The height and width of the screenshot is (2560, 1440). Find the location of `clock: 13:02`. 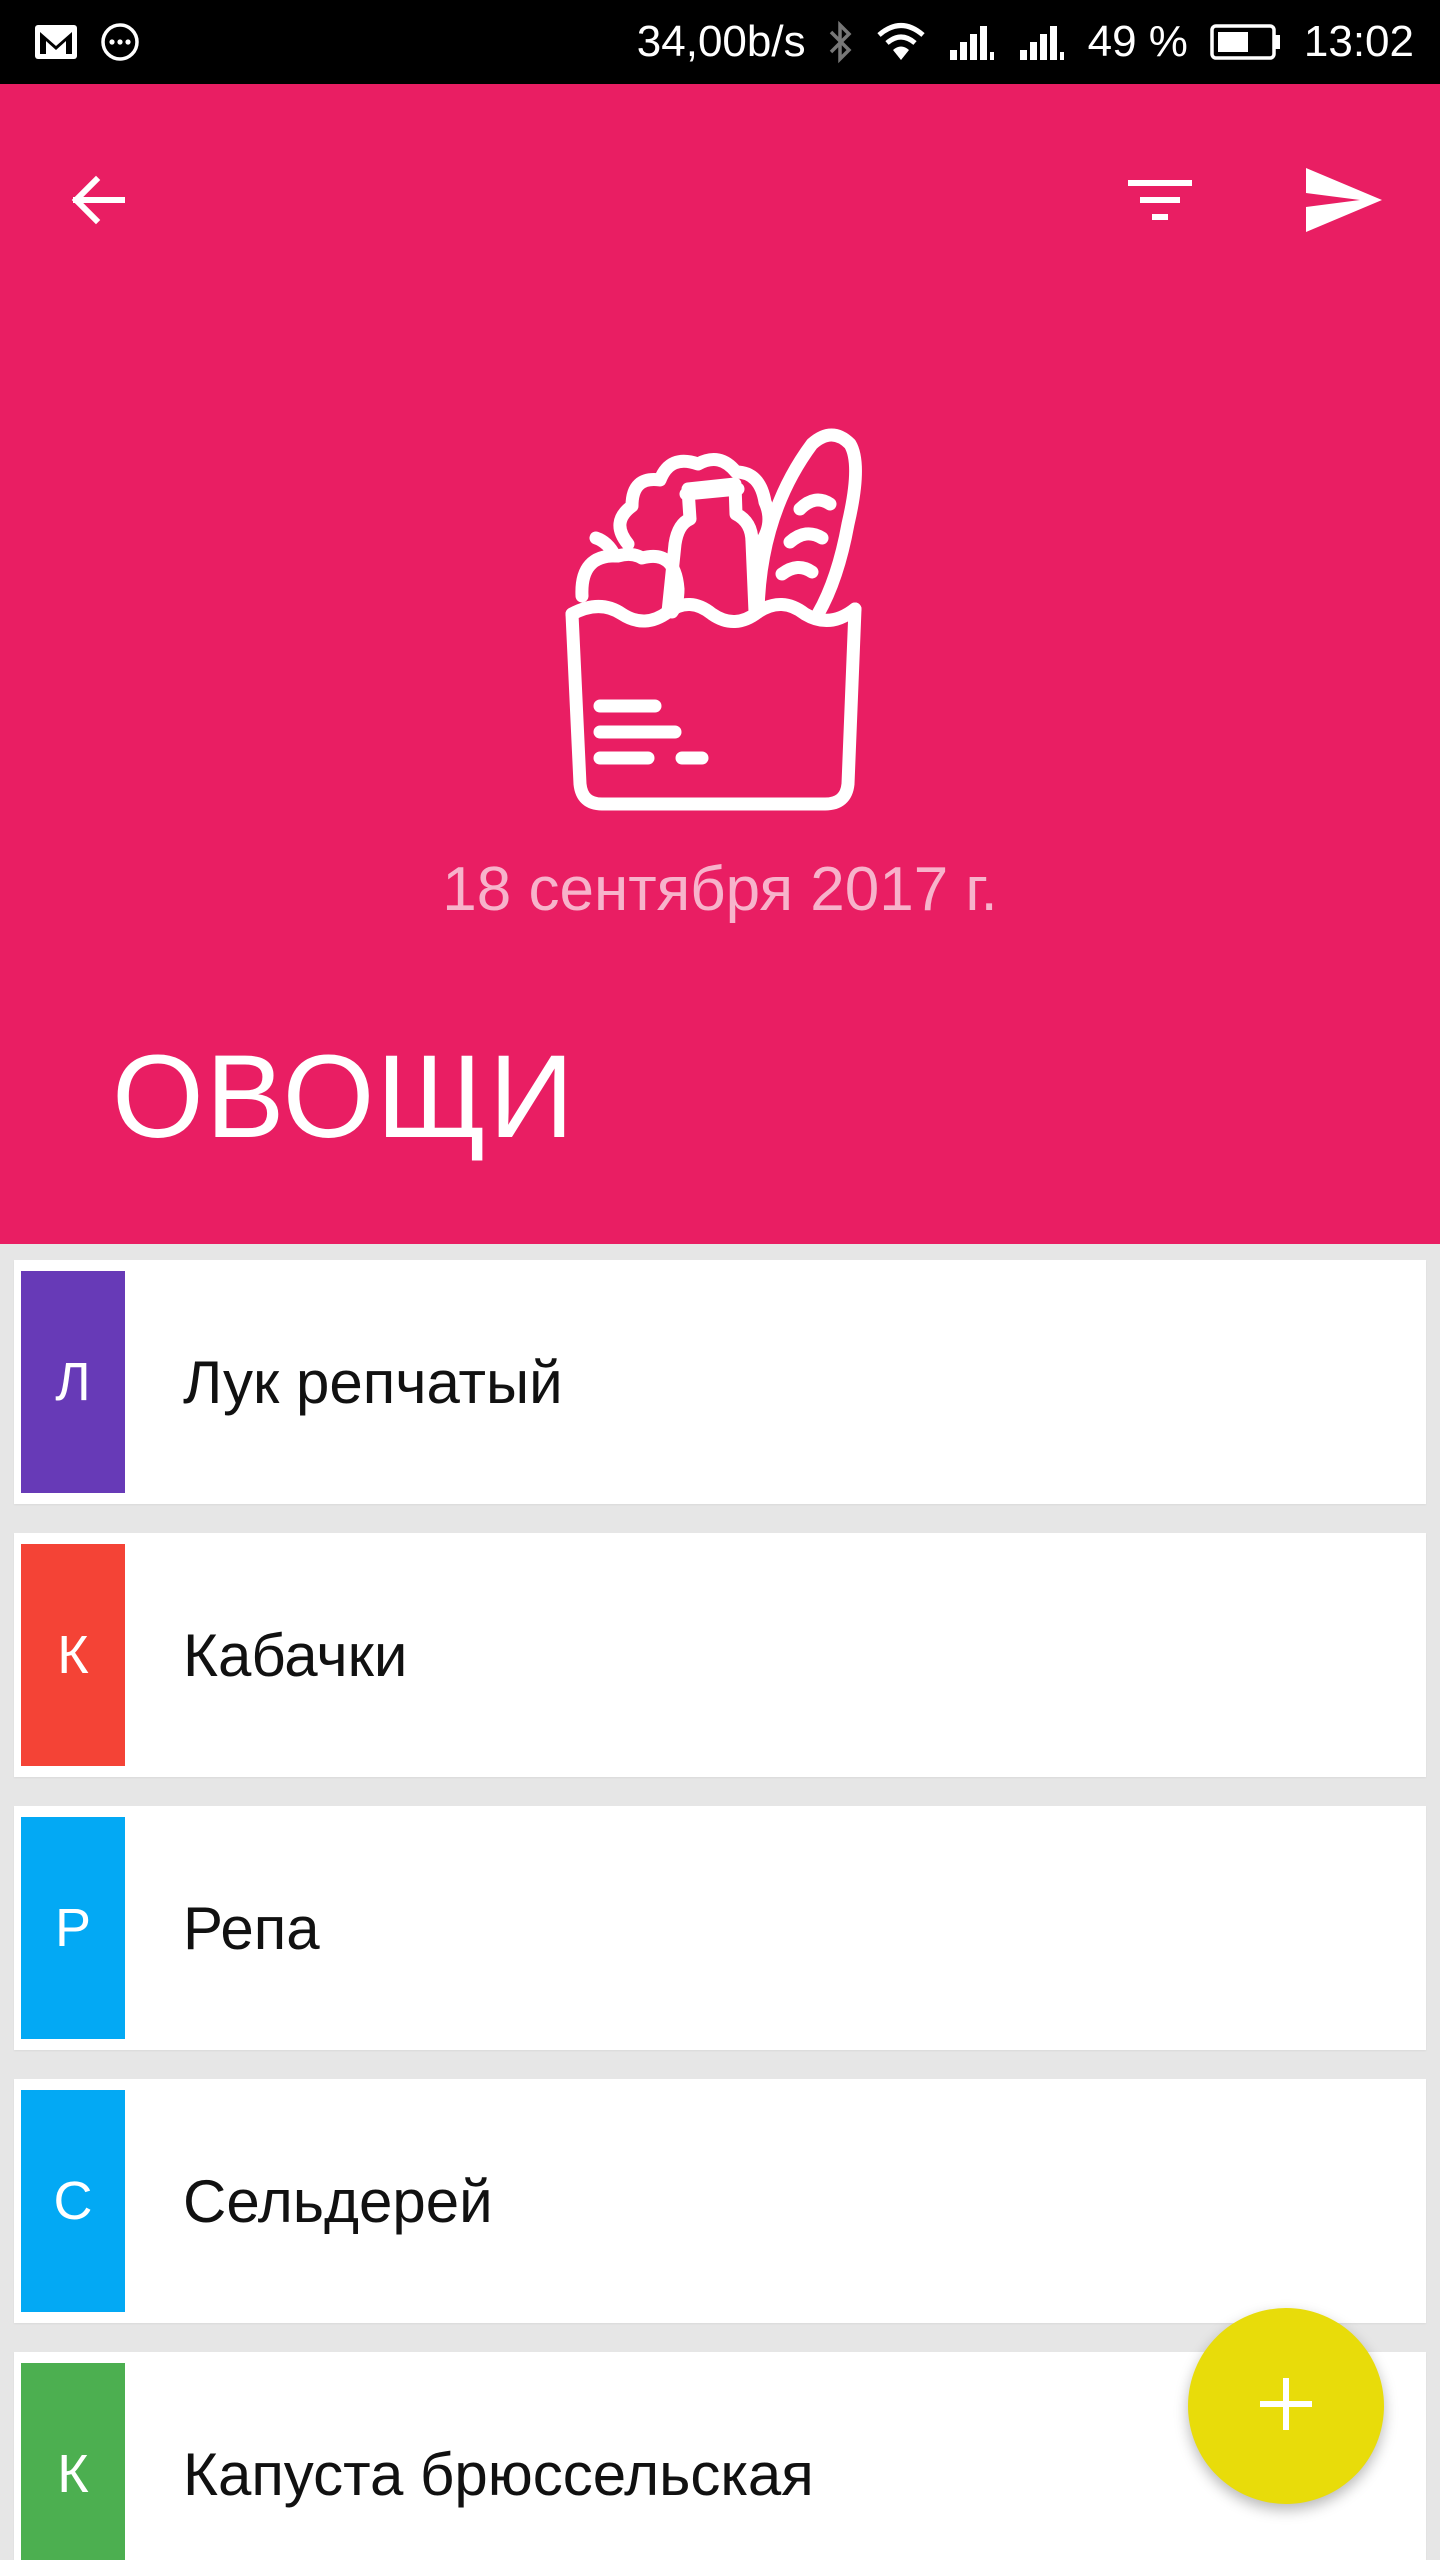

clock: 13:02 is located at coordinates (1358, 41).